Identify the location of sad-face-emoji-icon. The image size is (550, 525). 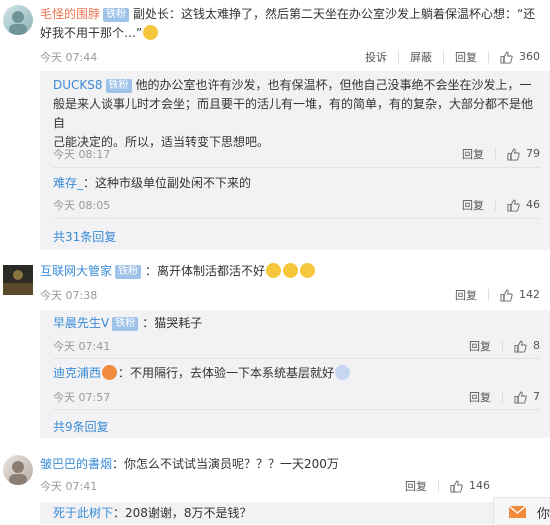
(343, 372).